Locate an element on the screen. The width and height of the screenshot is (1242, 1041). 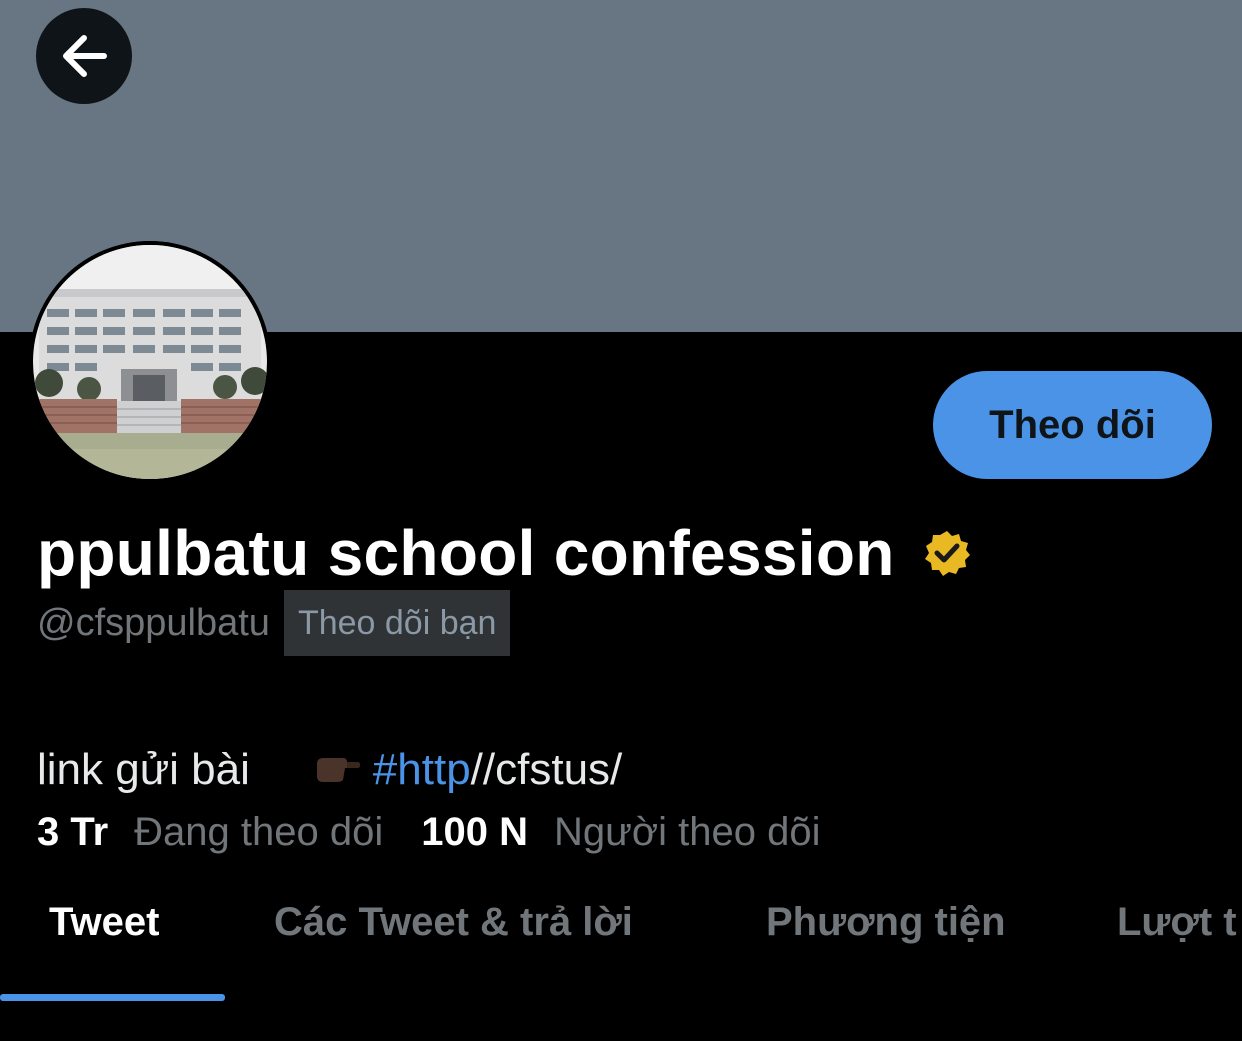
follow-button: Theo dõi is located at coordinates (1072, 425).